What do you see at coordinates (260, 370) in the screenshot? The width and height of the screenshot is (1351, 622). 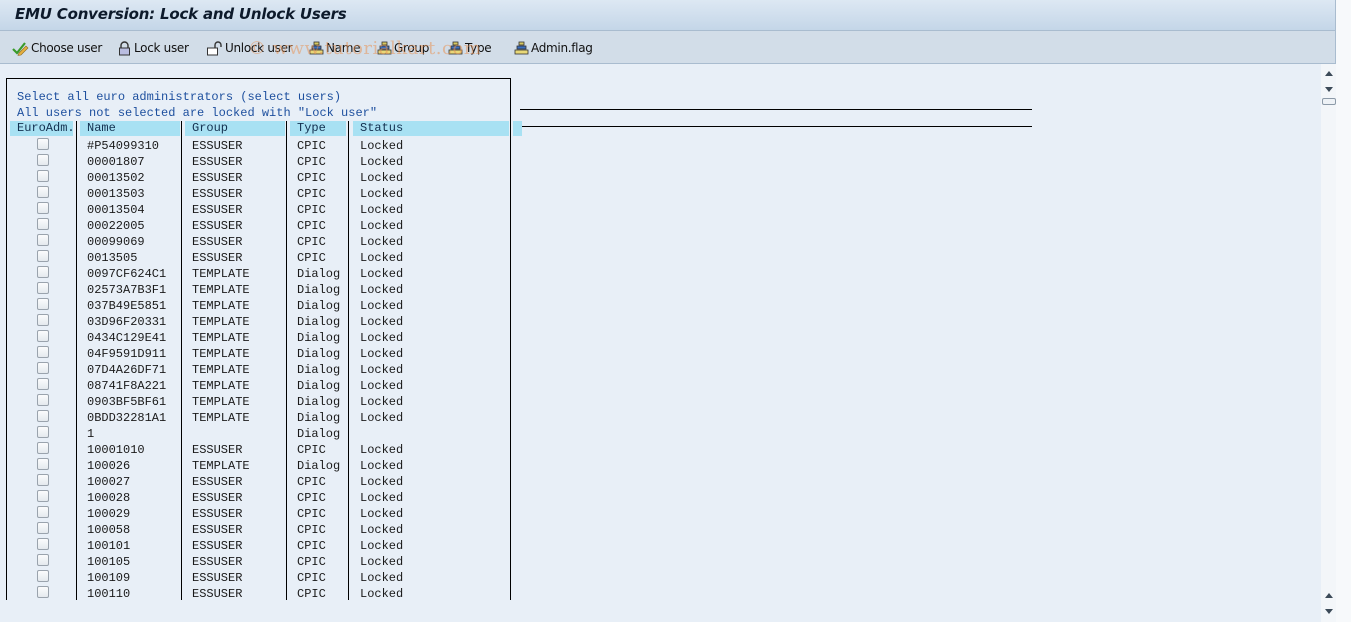 I see `table-row: 07D4A26DF71 TEMPLATE Dialog Locked` at bounding box center [260, 370].